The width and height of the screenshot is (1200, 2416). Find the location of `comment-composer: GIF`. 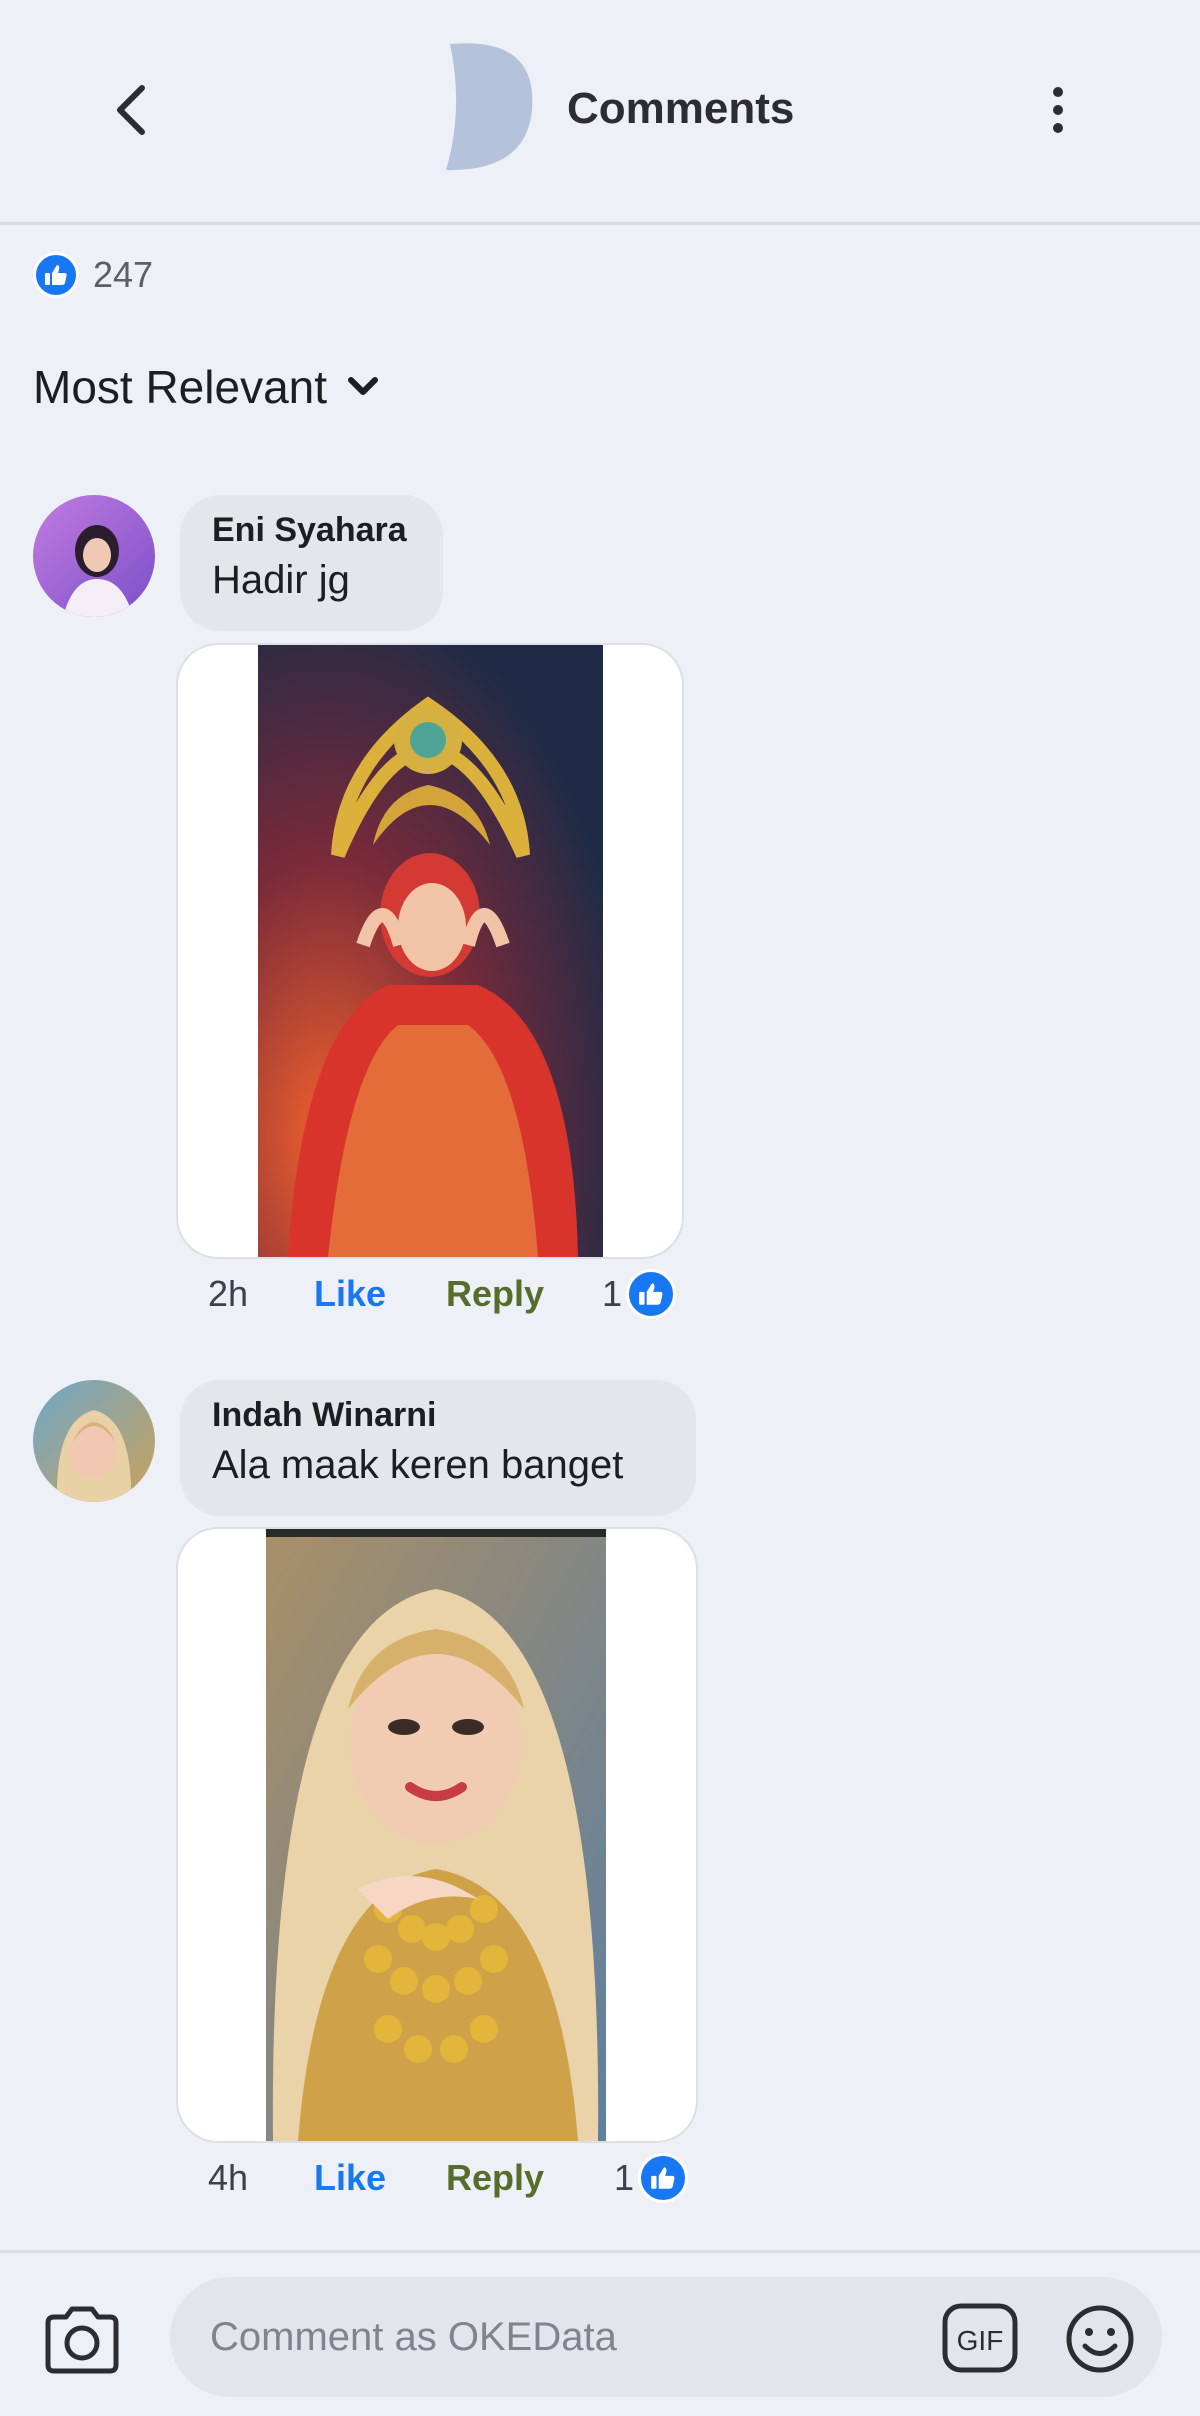

comment-composer: GIF is located at coordinates (600, 2333).